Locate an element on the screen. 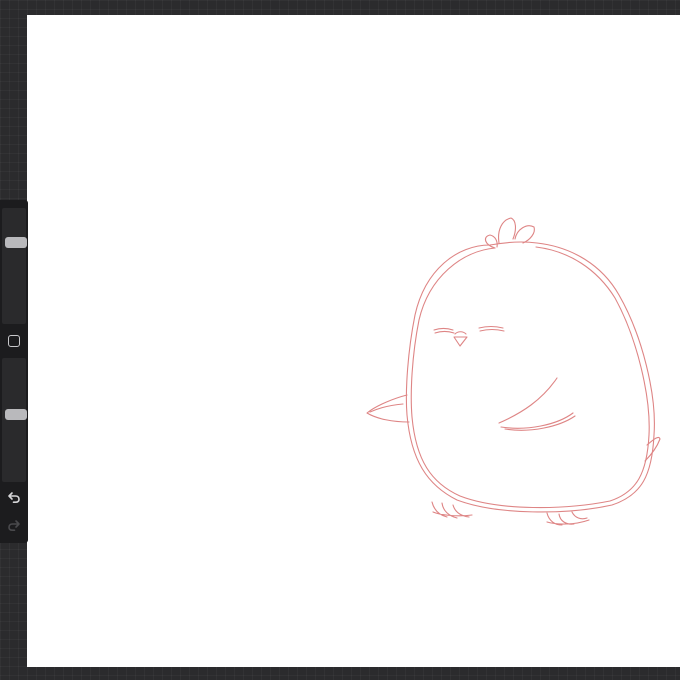 The width and height of the screenshot is (680, 680). left-foot is located at coordinates (452, 510).